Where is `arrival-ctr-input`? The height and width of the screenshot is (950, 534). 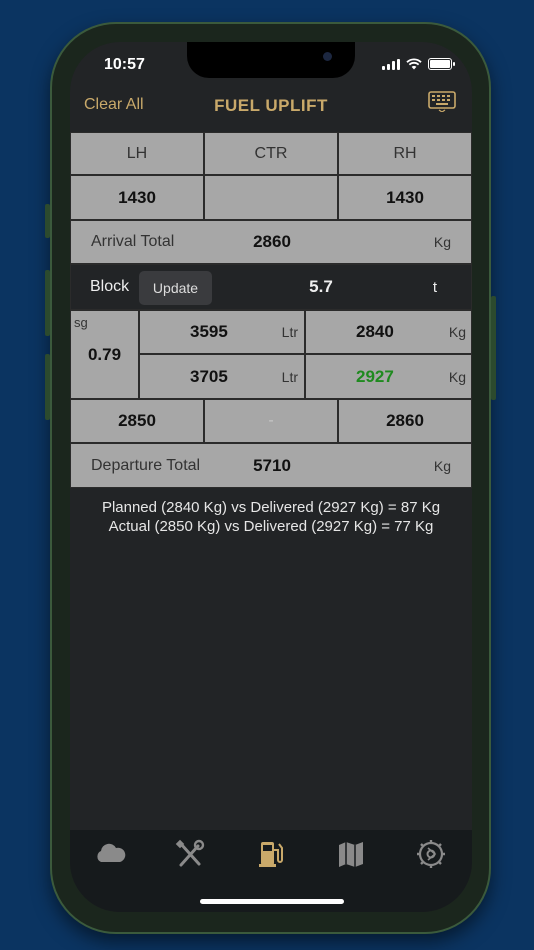
arrival-ctr-input is located at coordinates (271, 197).